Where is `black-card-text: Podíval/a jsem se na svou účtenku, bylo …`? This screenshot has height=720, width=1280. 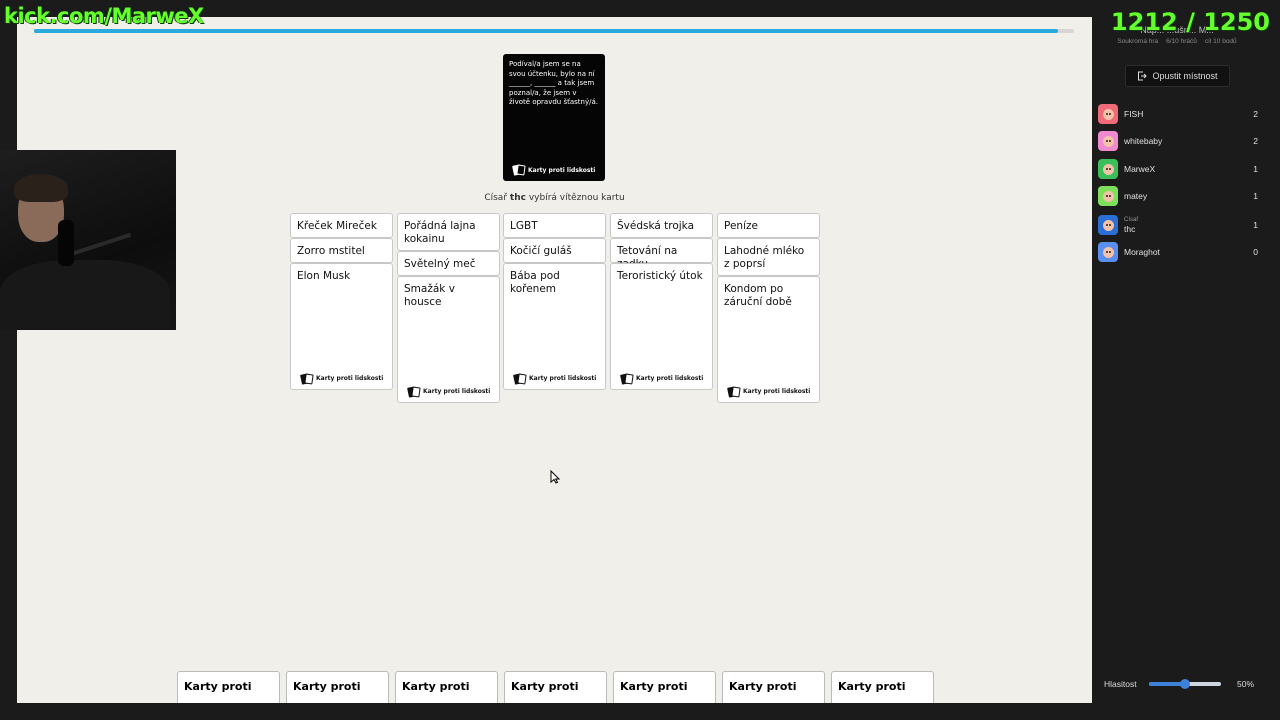
black-card-text: Podíval/a jsem se na svou účtenku, bylo … is located at coordinates (553, 83).